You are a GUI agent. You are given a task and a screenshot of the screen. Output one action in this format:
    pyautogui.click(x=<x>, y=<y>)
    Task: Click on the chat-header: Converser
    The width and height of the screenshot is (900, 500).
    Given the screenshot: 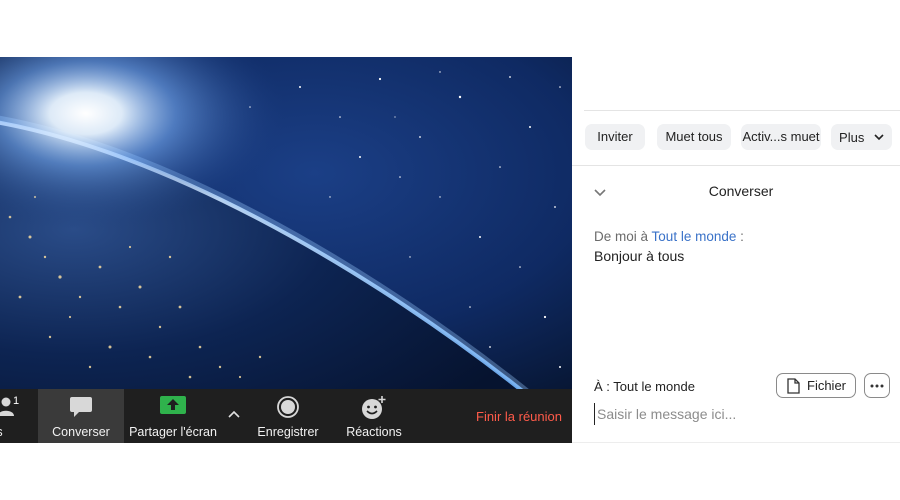 What is the action you would take?
    pyautogui.click(x=736, y=191)
    